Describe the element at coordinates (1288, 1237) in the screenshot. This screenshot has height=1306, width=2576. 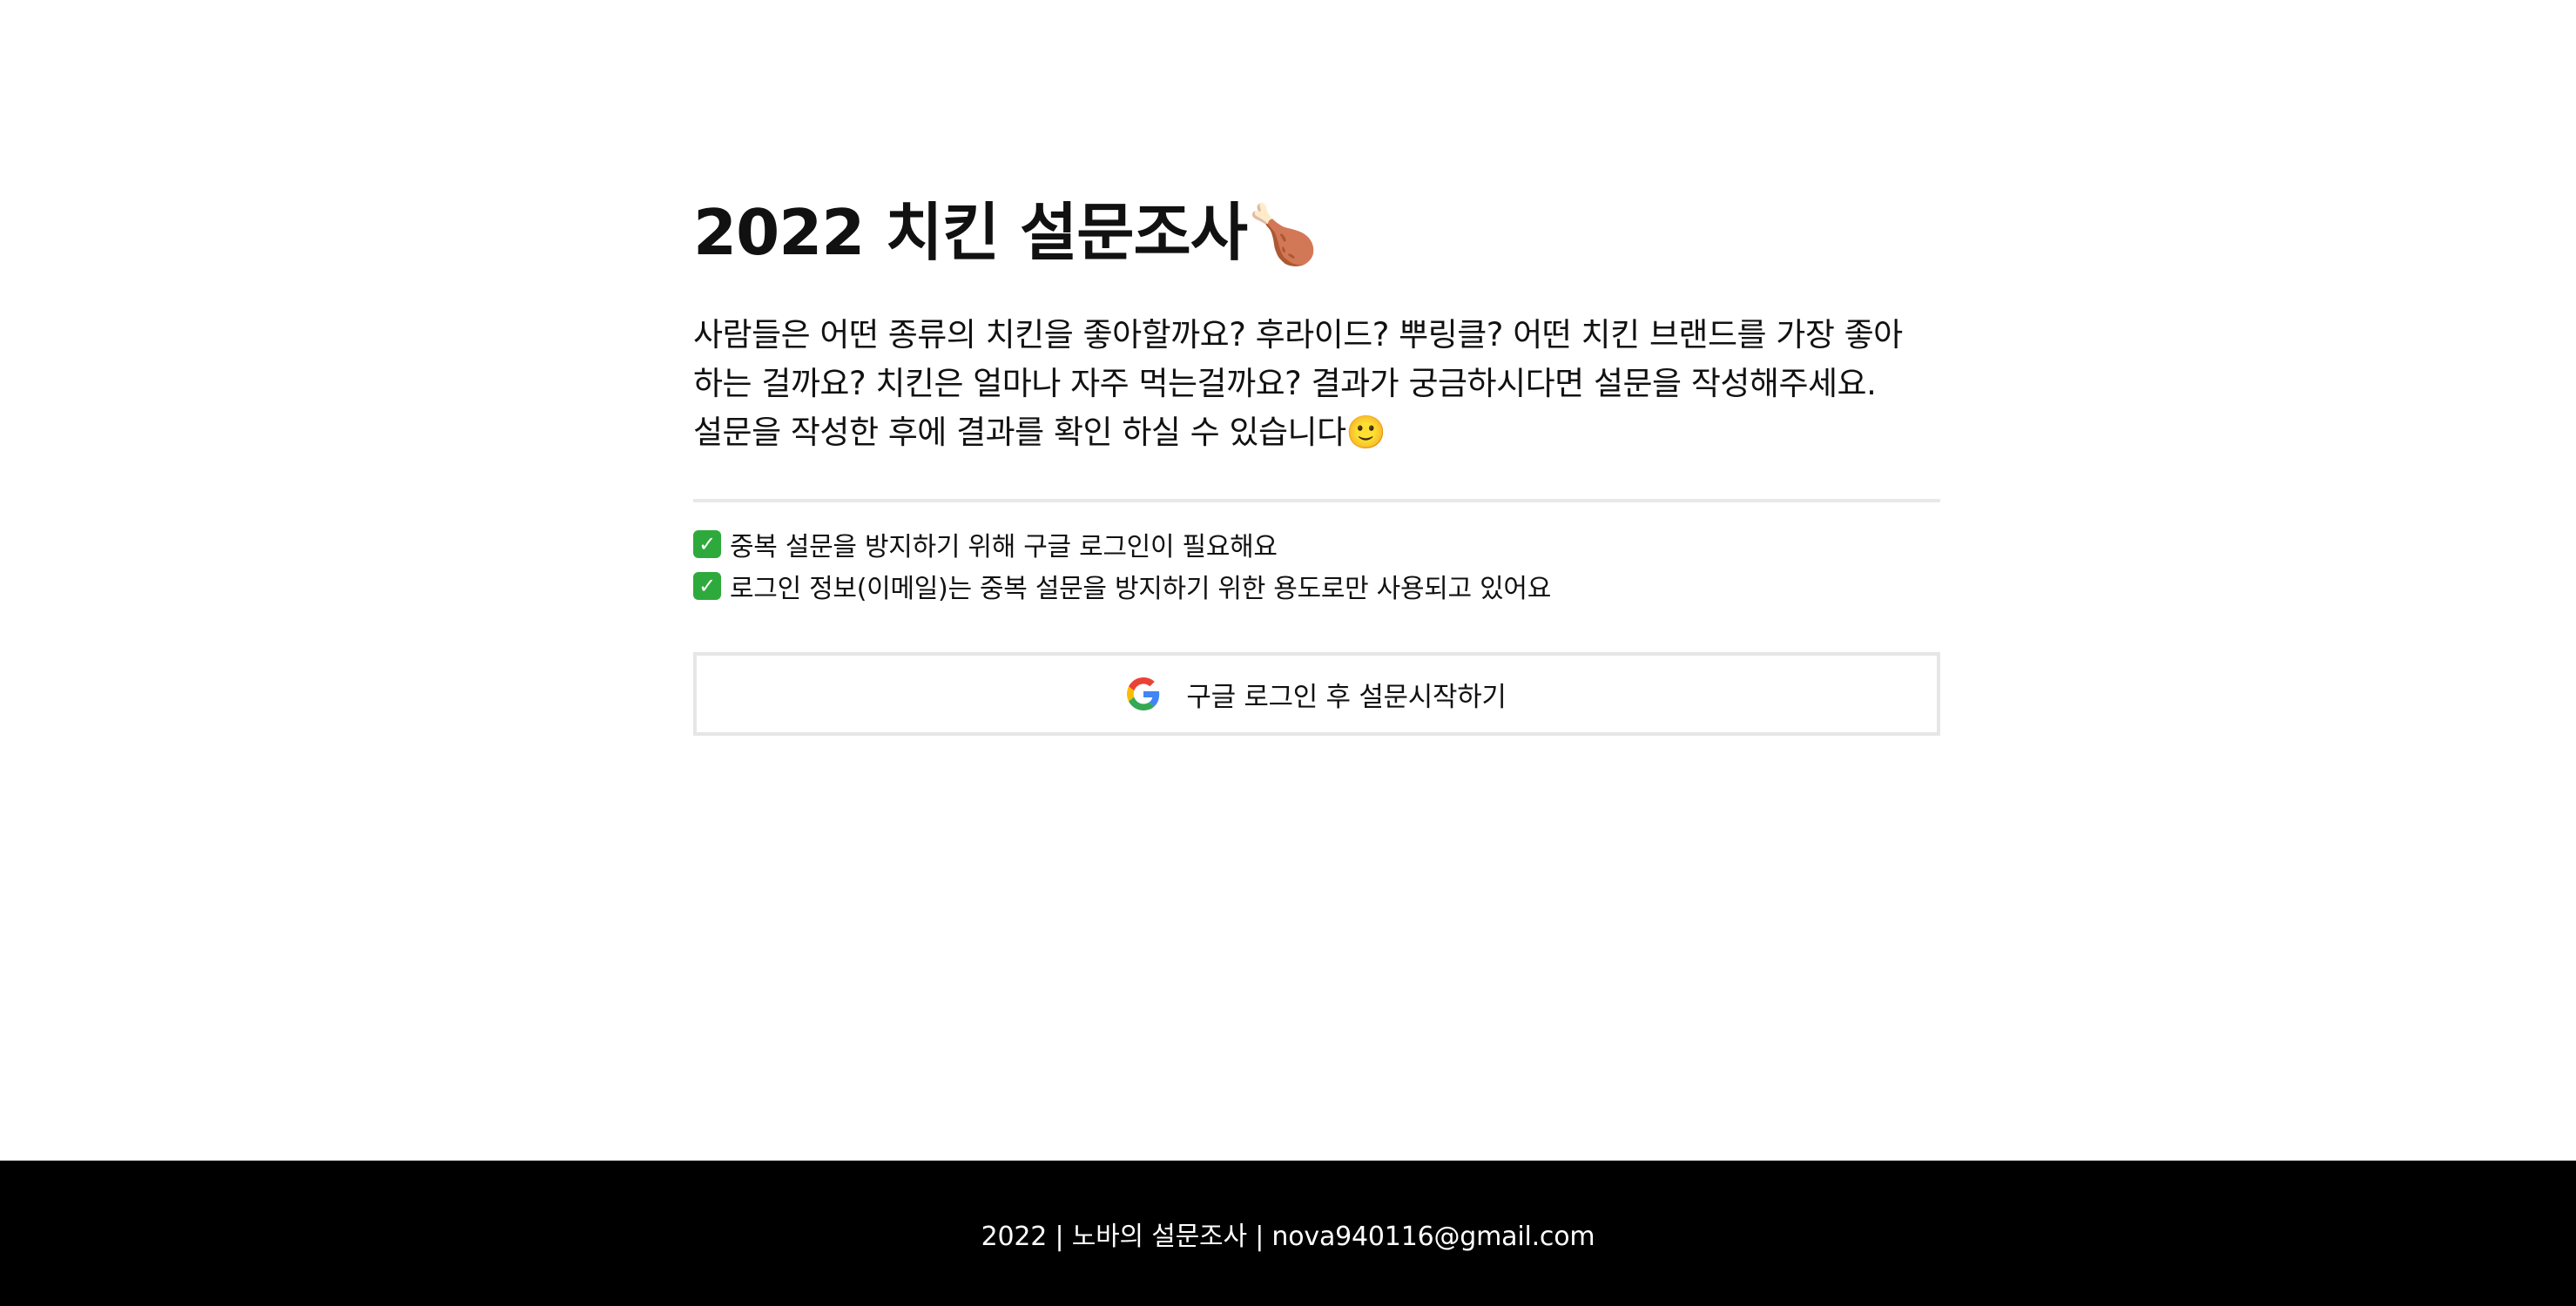
I see `footer-text: 2022 | 노바의 설문조사 | nova940116@gmail.com` at that location.